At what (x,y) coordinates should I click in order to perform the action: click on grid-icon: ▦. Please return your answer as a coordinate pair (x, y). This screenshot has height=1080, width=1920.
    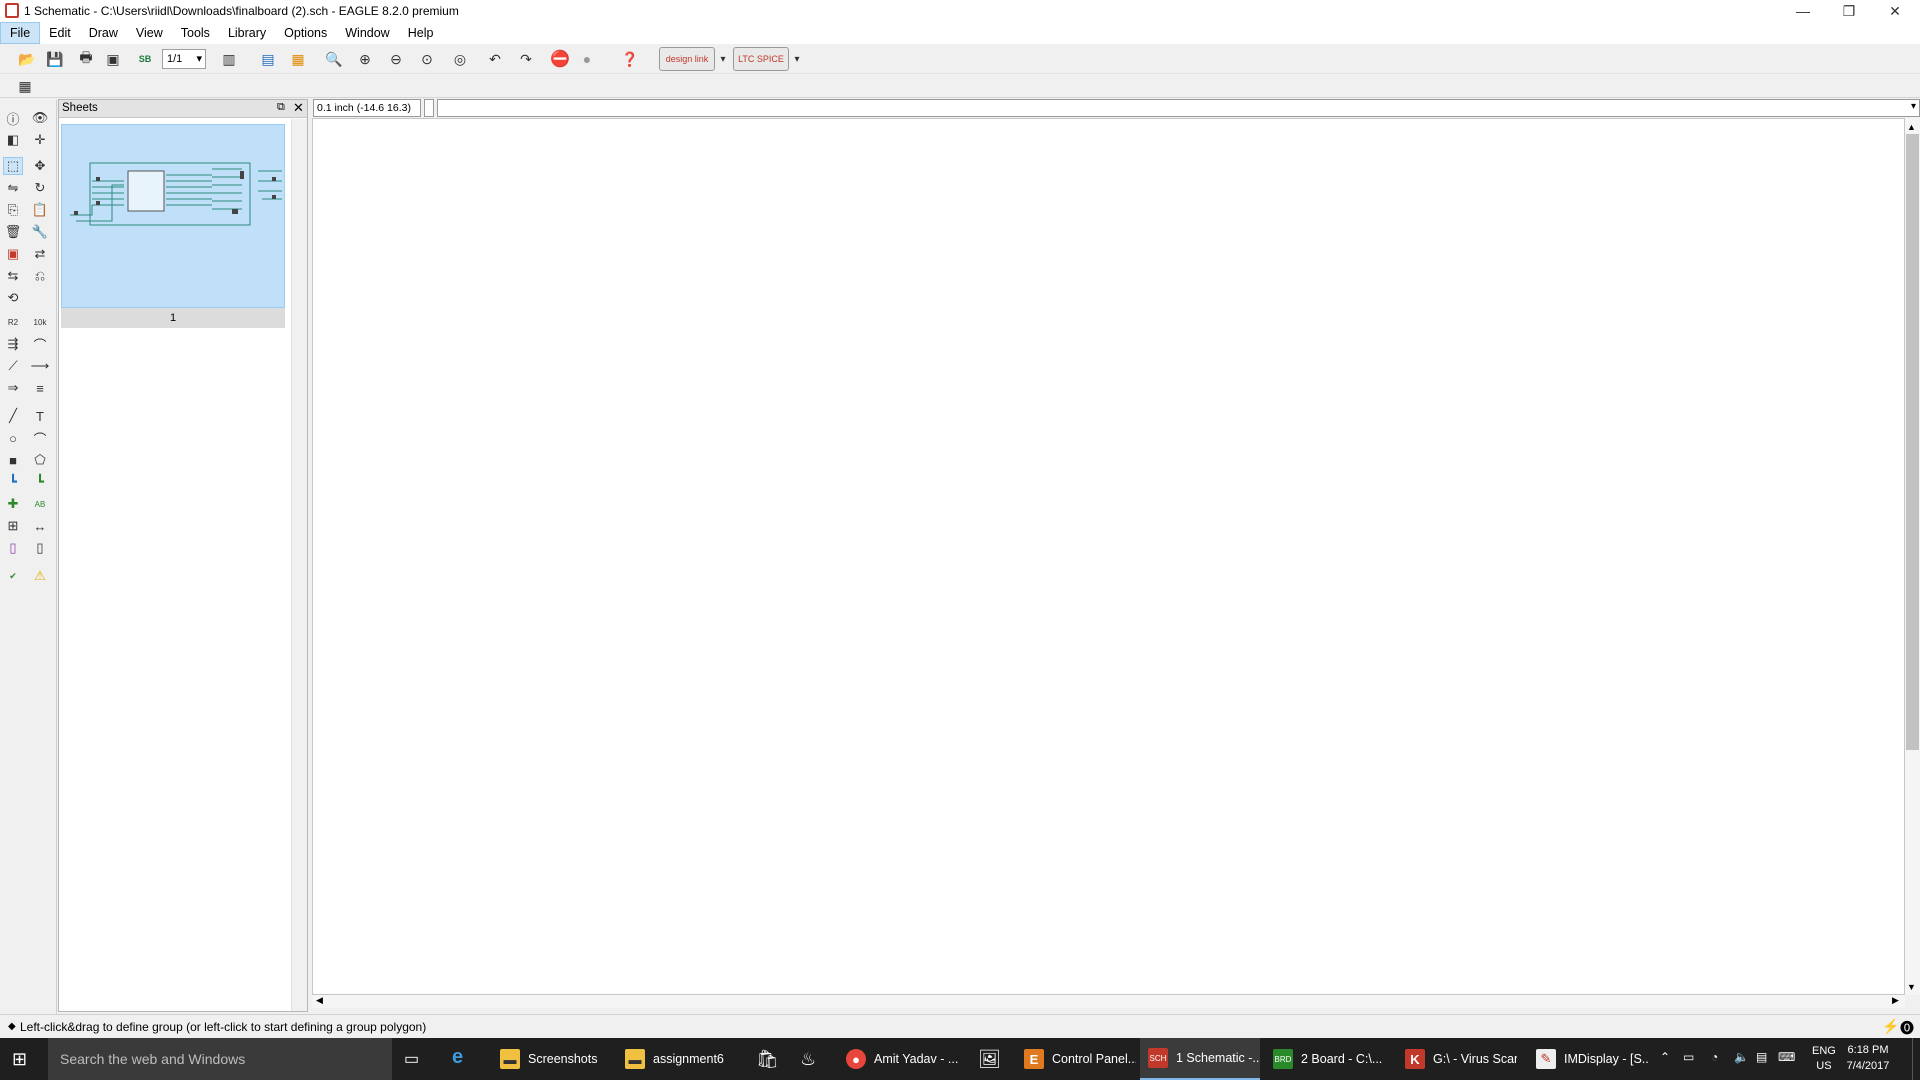
    Looking at the image, I should click on (25, 86).